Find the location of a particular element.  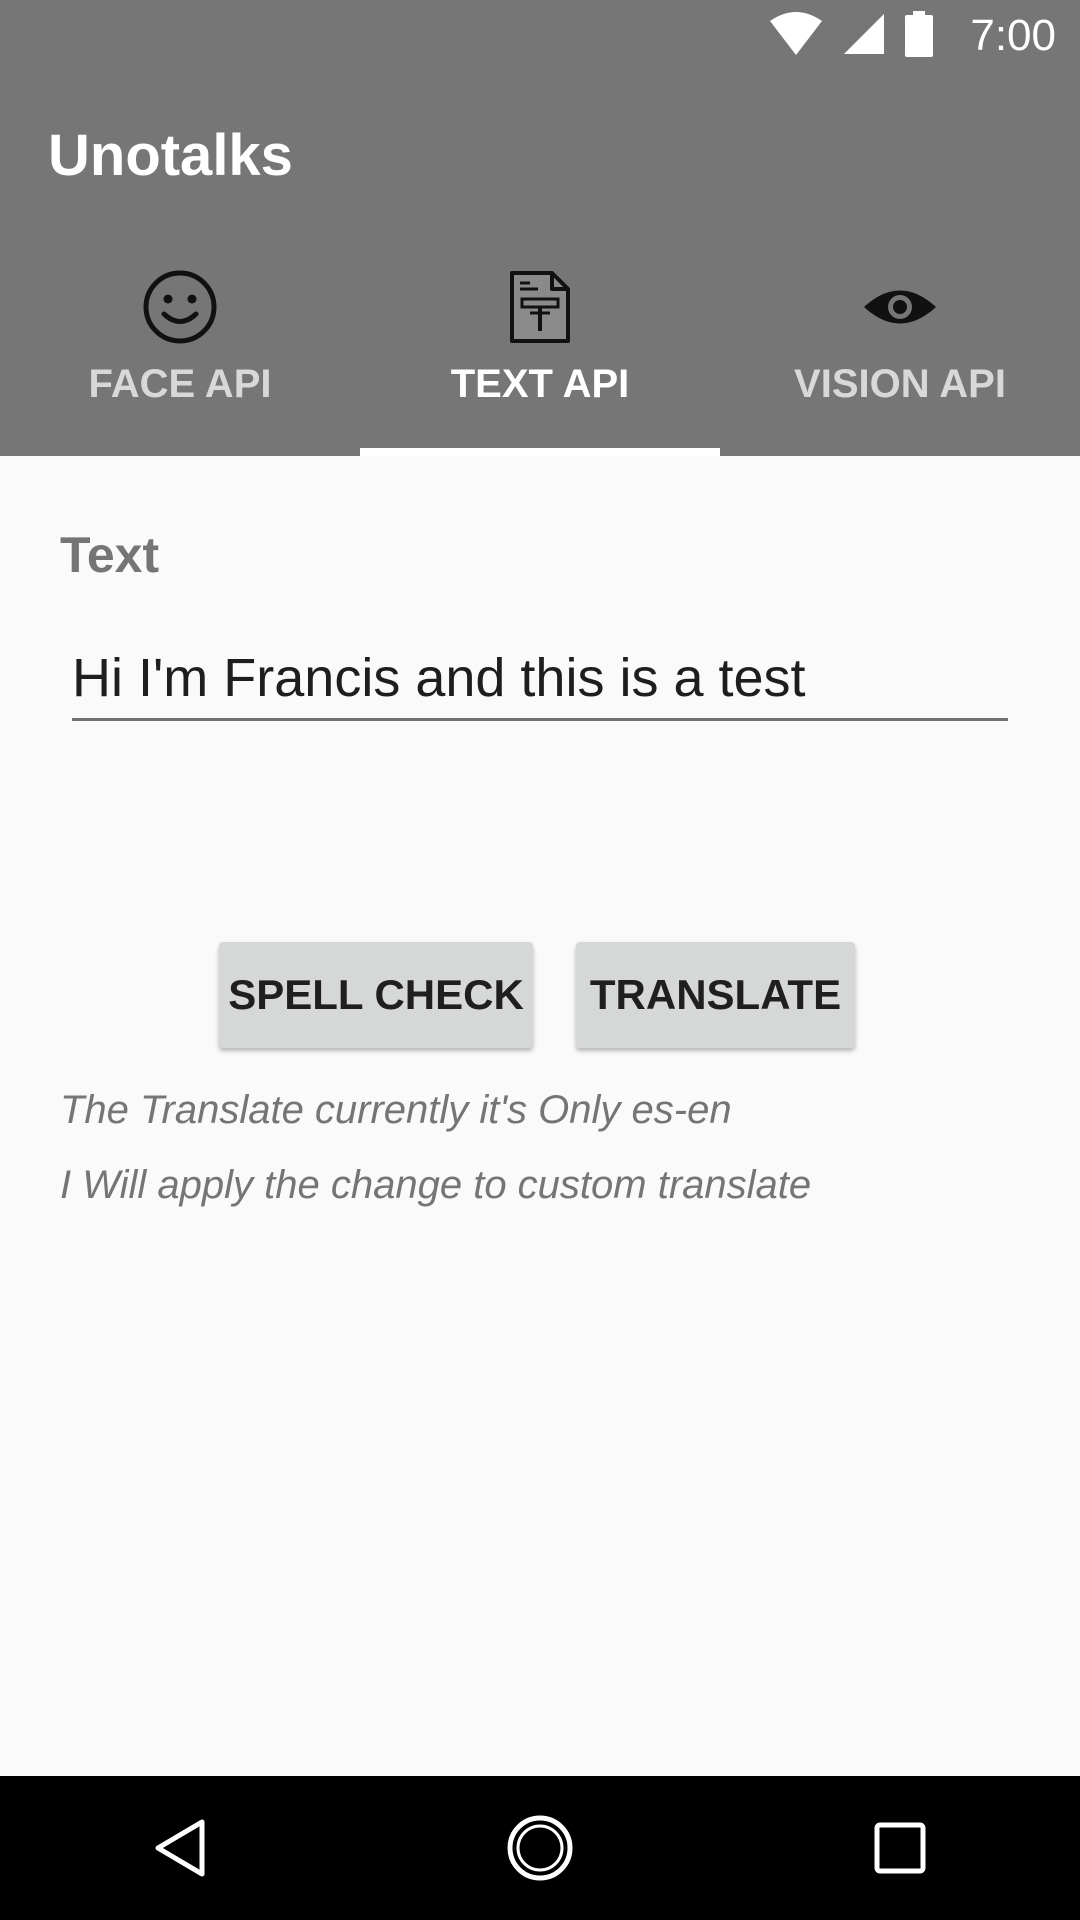

back-icon is located at coordinates (180, 1848).